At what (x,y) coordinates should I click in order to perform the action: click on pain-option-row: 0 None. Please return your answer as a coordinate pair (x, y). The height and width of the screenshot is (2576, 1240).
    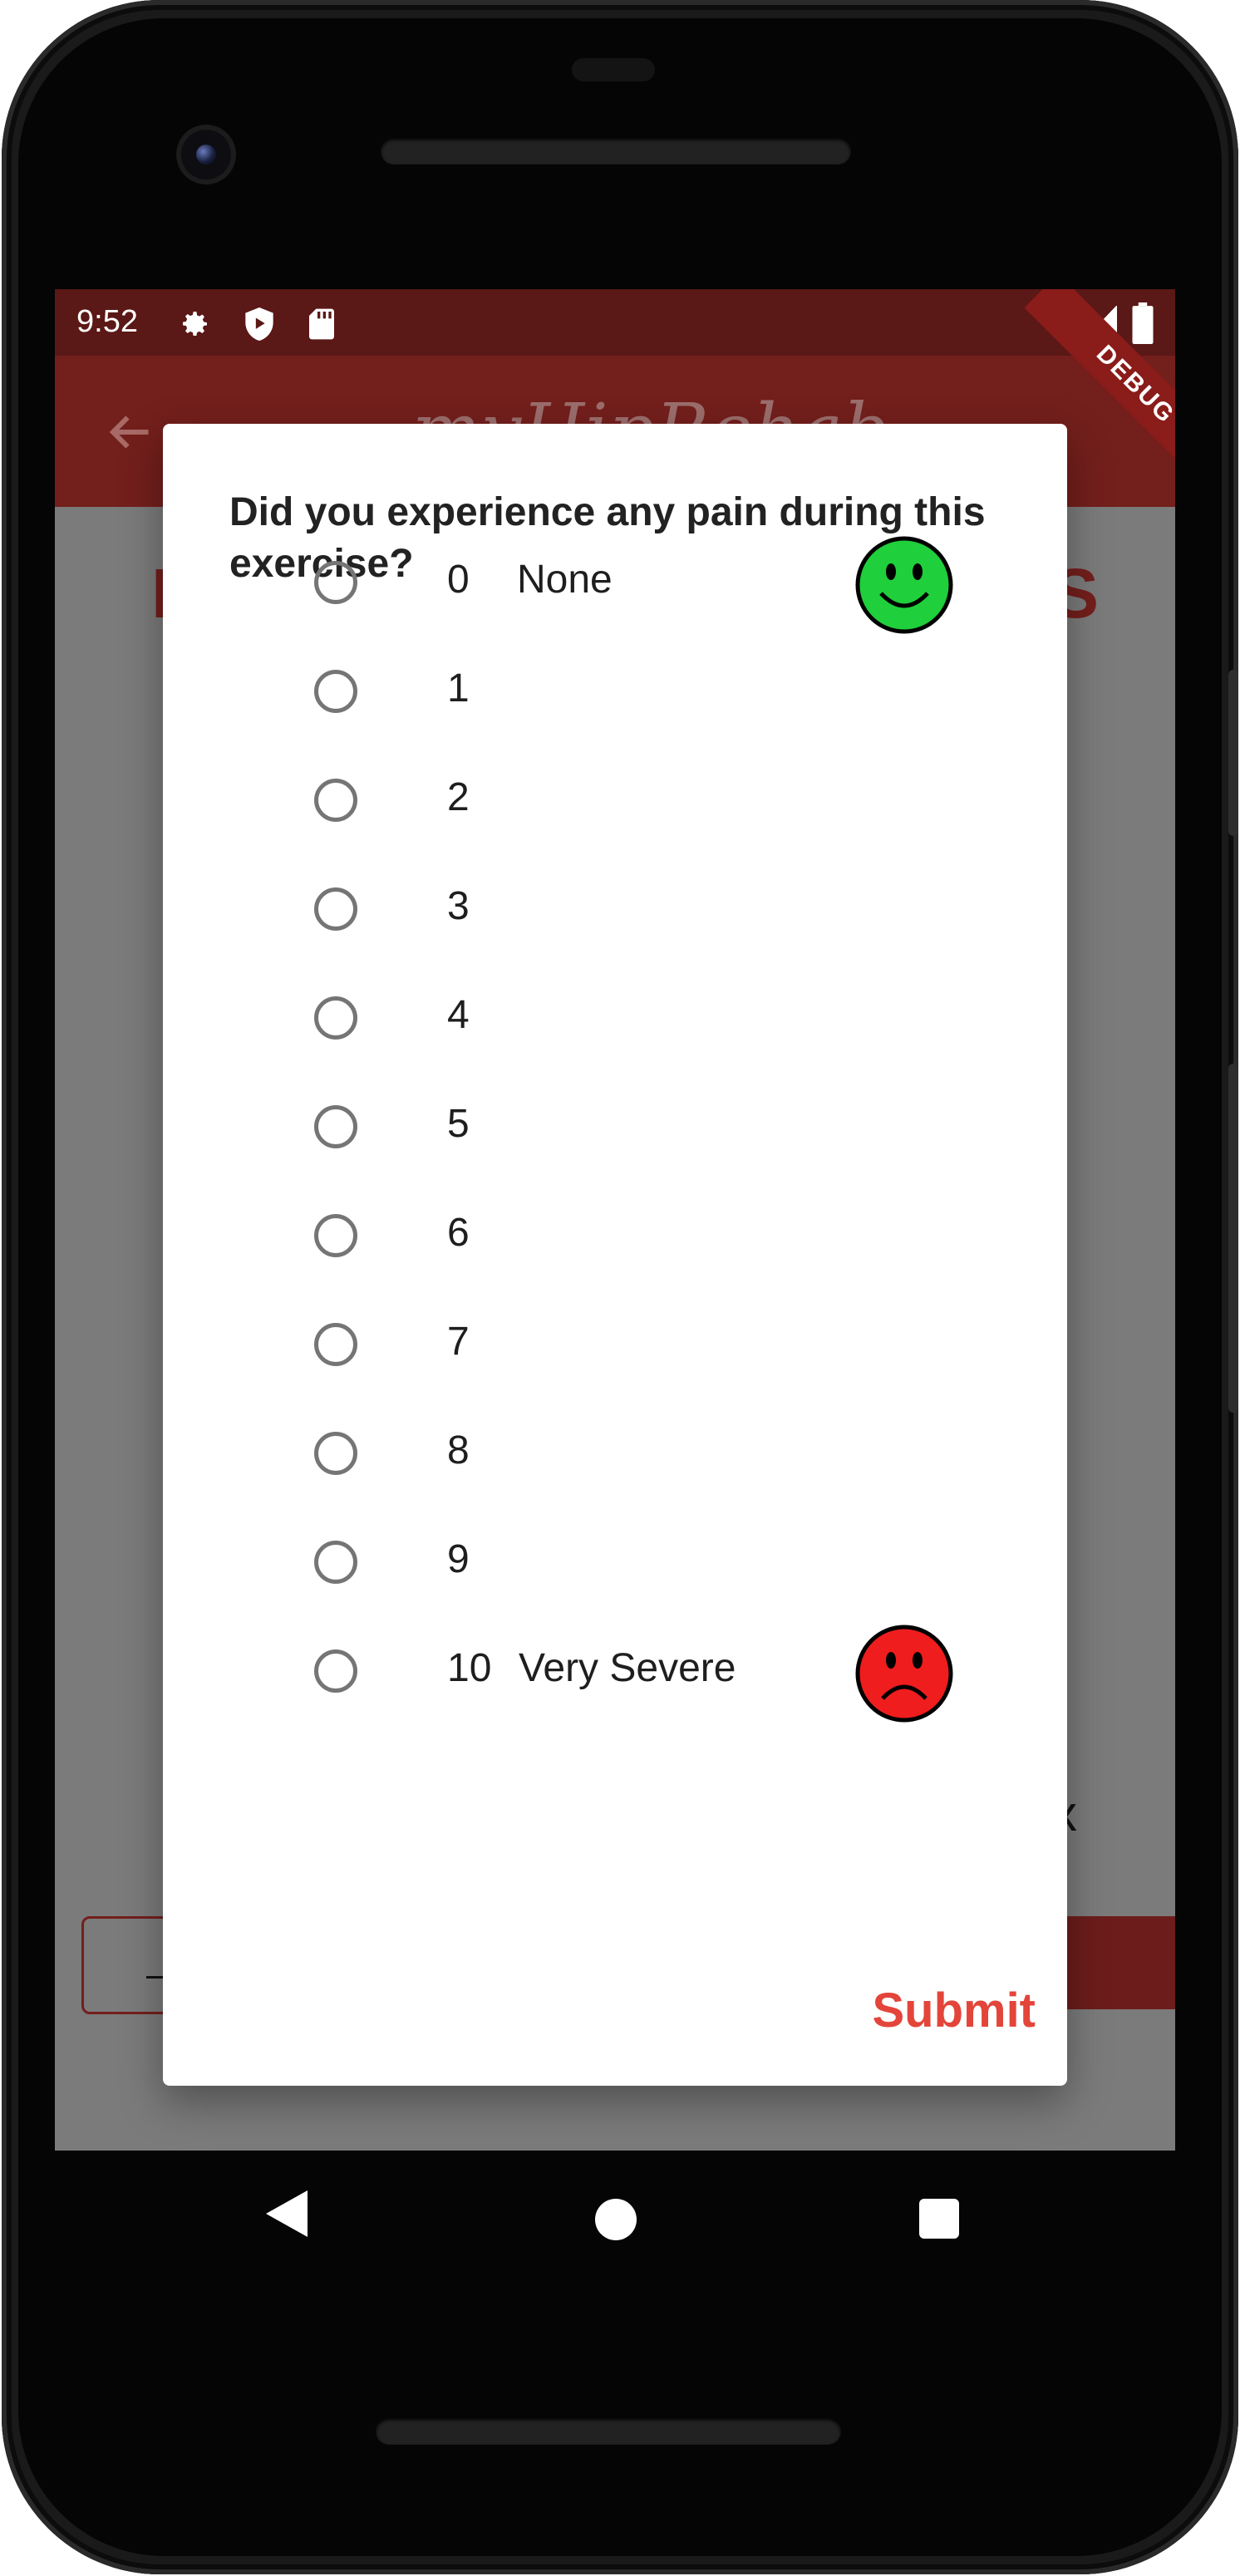
    Looking at the image, I should click on (615, 584).